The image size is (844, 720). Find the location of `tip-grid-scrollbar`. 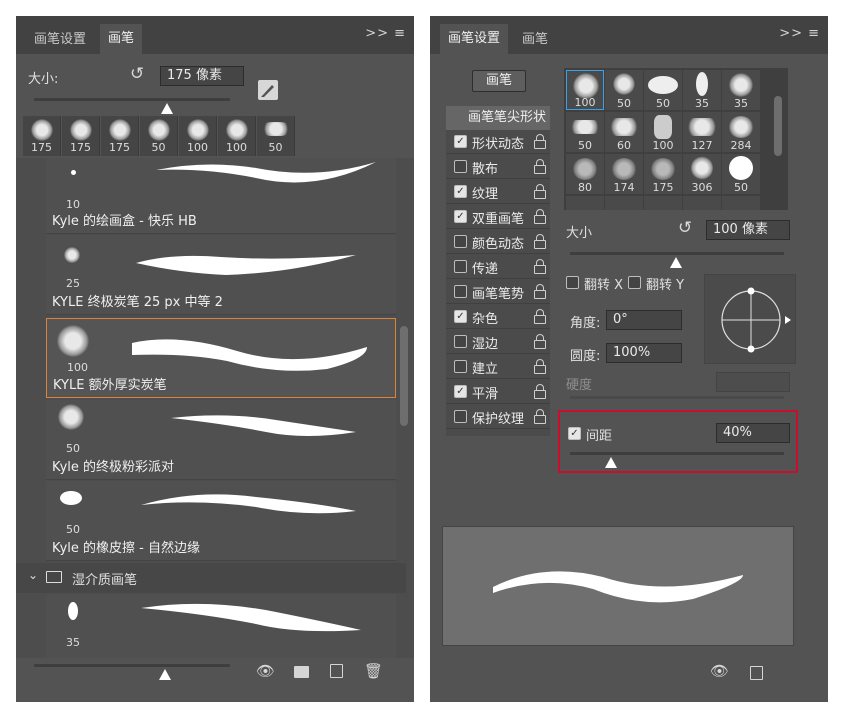

tip-grid-scrollbar is located at coordinates (778, 126).